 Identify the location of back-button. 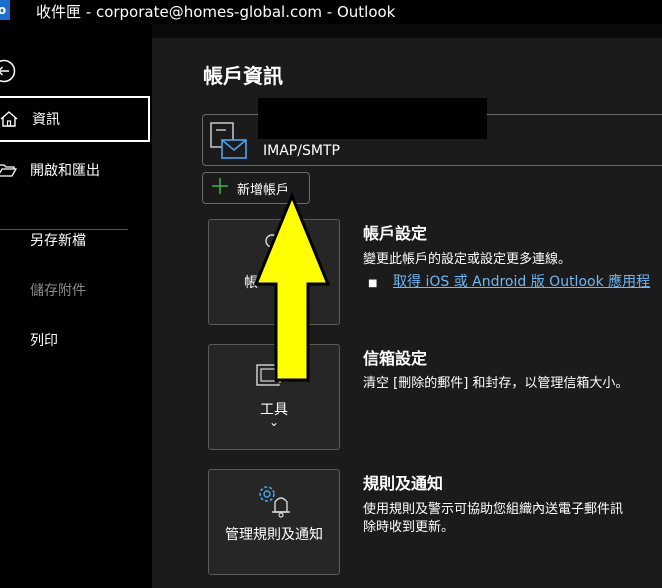
(10, 71).